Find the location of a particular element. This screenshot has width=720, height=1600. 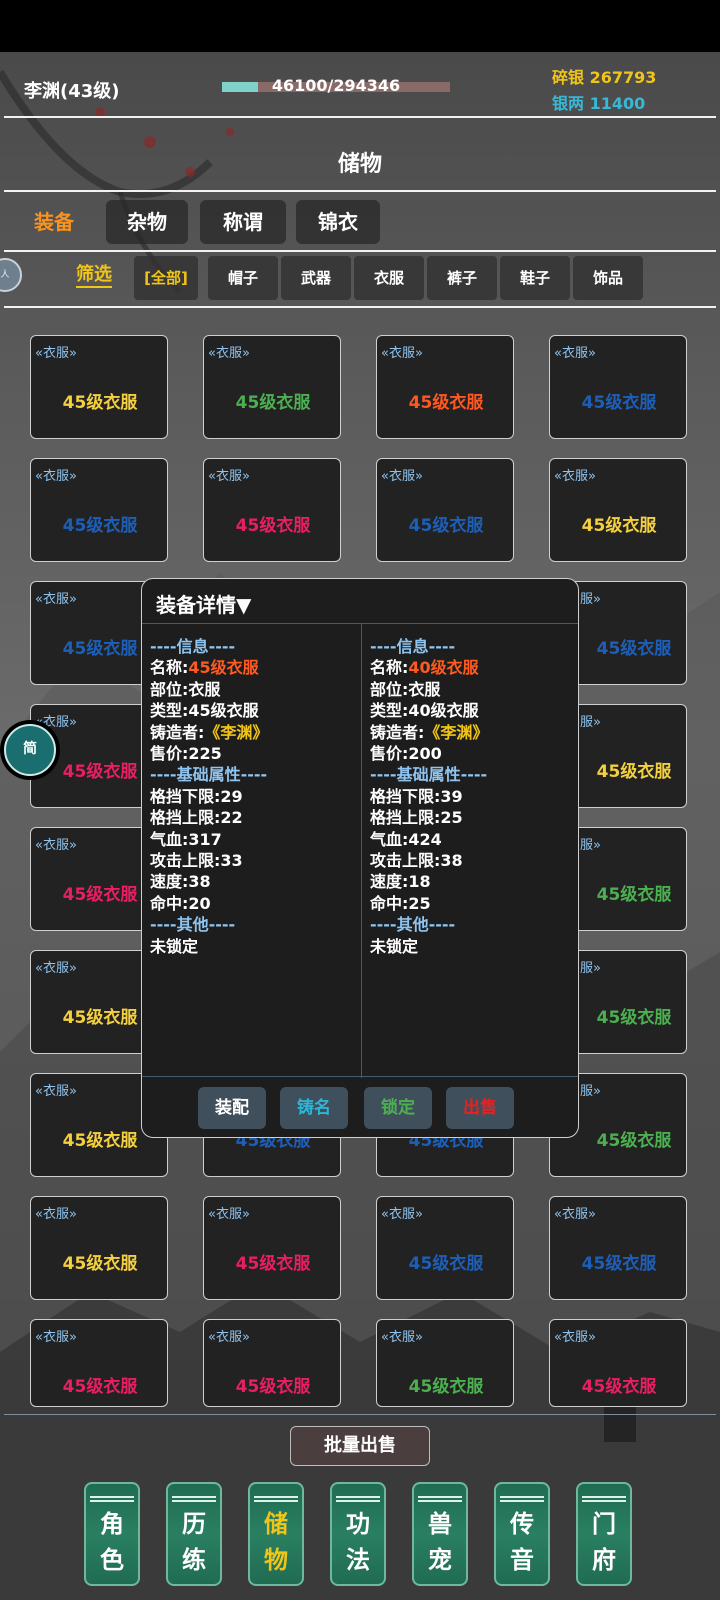

nav-label-bottom: 色 is located at coordinates (112, 1560).